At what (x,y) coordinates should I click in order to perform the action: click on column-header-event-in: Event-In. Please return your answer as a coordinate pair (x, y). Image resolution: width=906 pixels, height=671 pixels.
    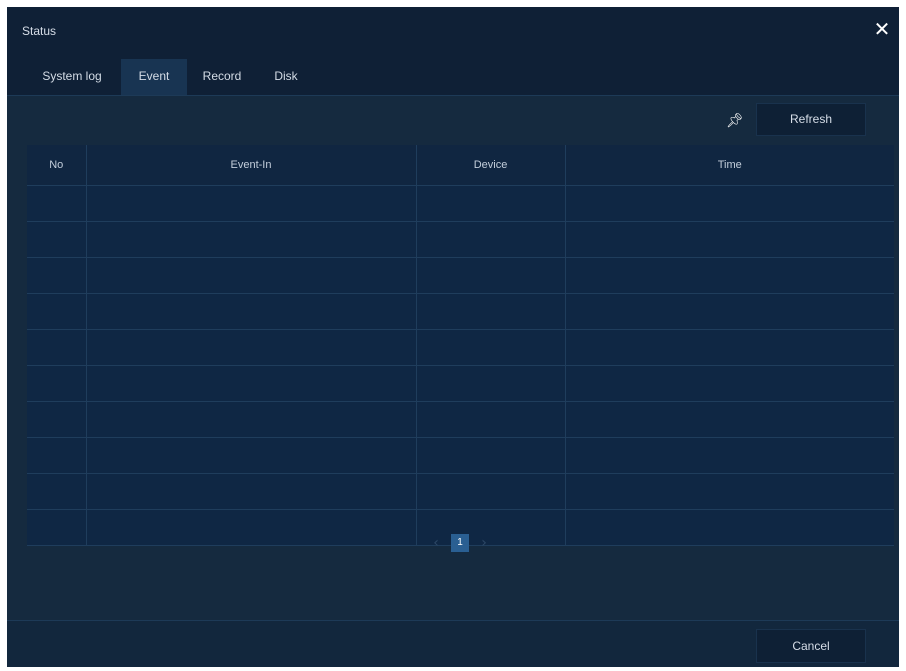
    Looking at the image, I should click on (251, 165).